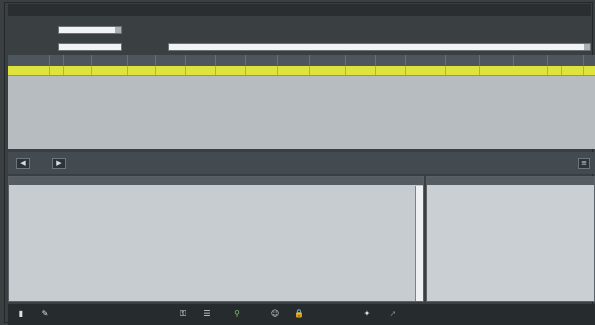 Image resolution: width=595 pixels, height=325 pixels. Describe the element at coordinates (216, 181) in the screenshot. I see `left-panel-title` at that location.